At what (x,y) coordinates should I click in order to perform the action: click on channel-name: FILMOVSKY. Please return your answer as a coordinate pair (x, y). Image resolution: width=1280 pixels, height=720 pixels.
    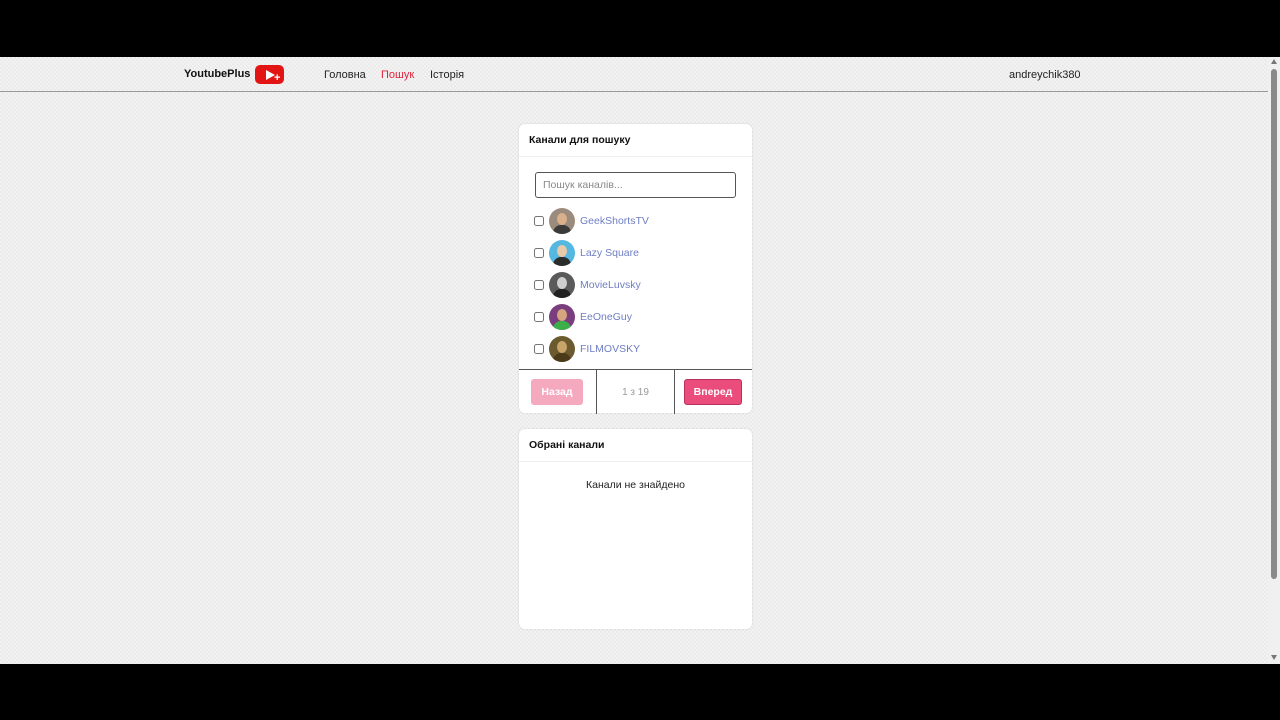
    Looking at the image, I should click on (610, 349).